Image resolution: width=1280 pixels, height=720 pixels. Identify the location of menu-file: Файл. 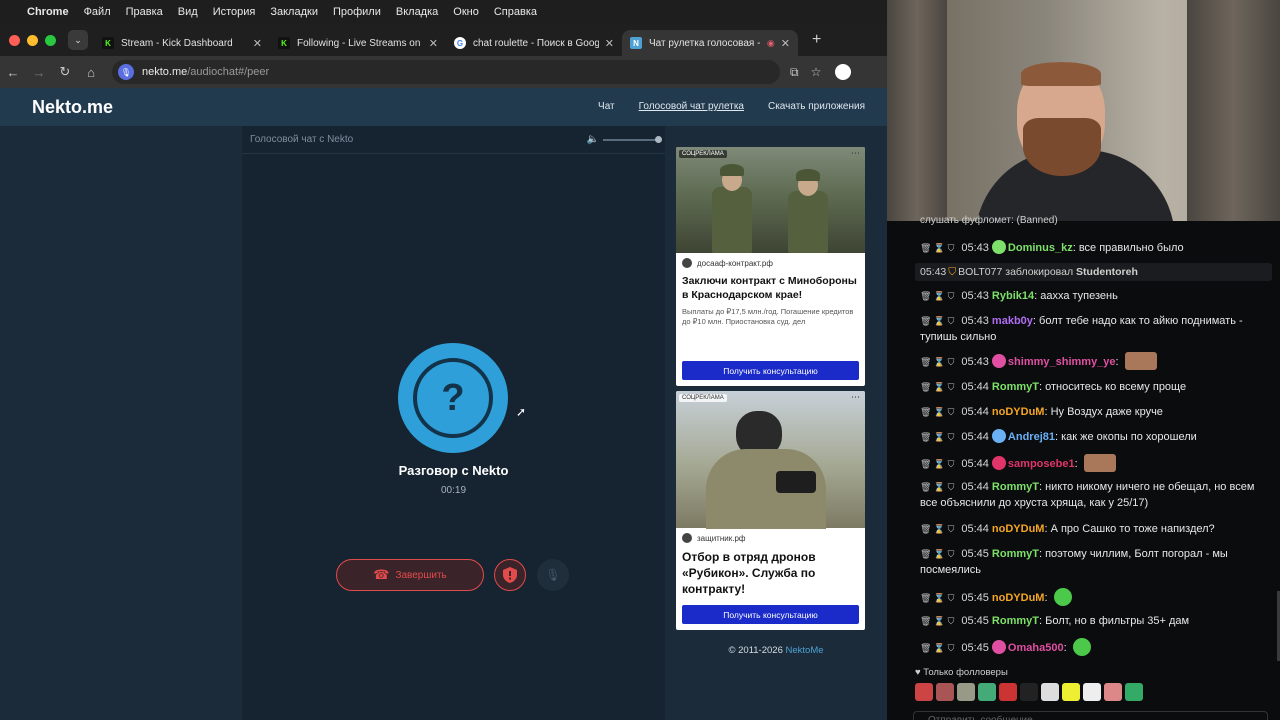
(97, 12).